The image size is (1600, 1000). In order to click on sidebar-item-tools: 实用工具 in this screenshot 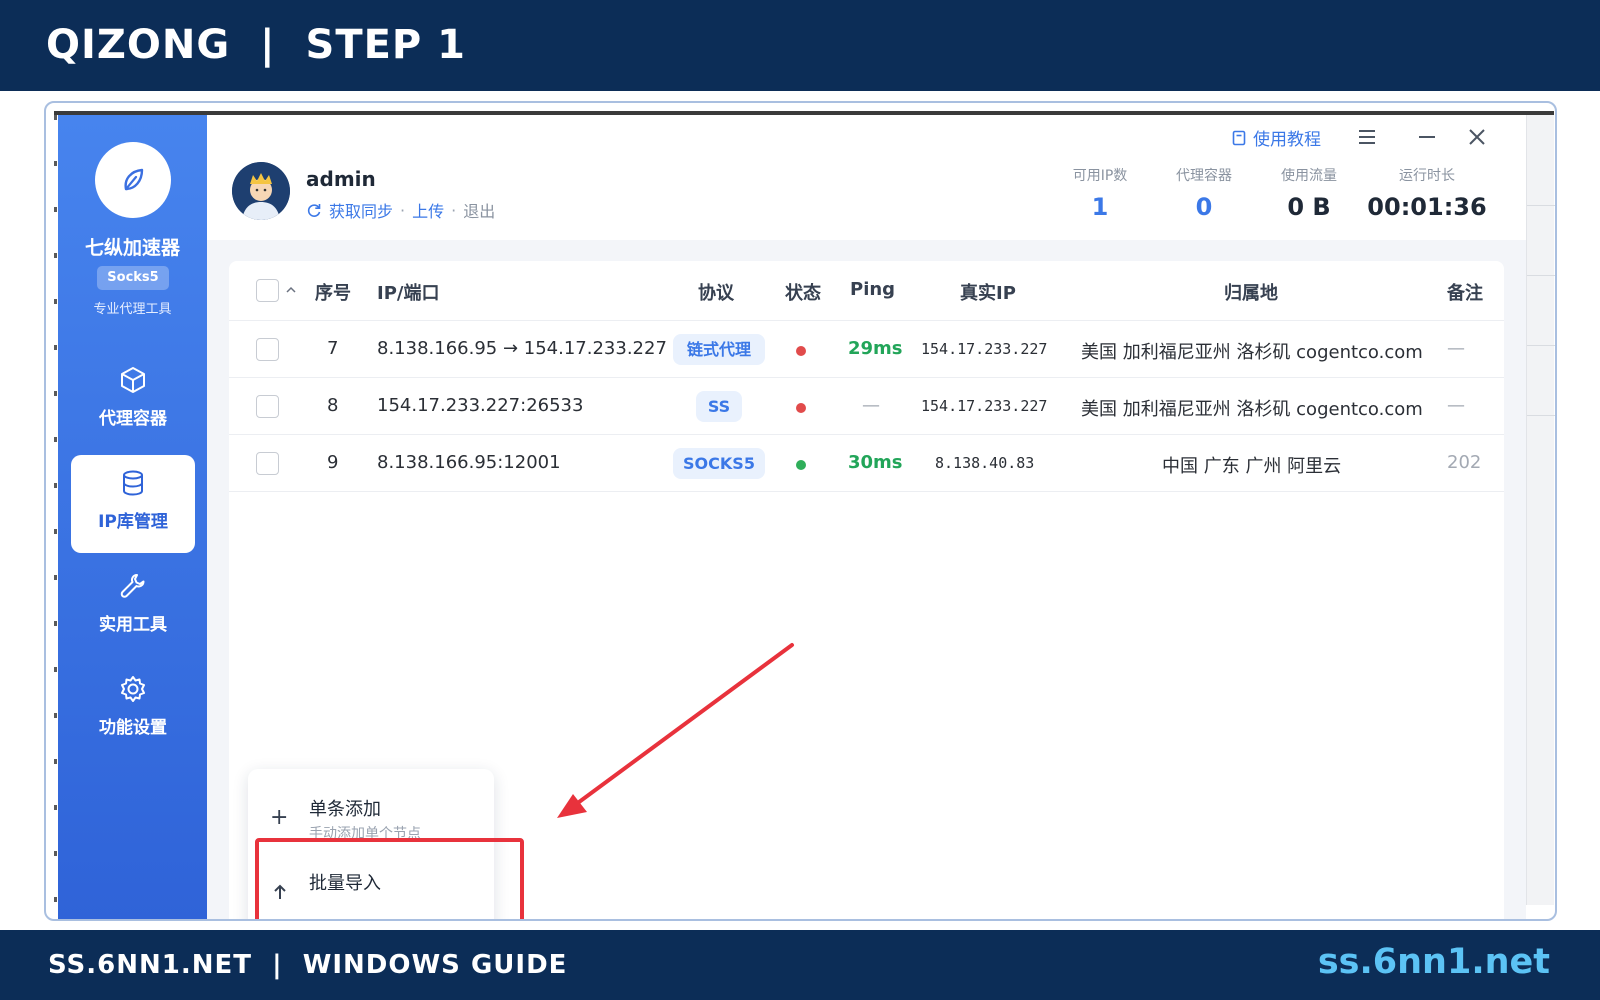, I will do `click(133, 607)`.